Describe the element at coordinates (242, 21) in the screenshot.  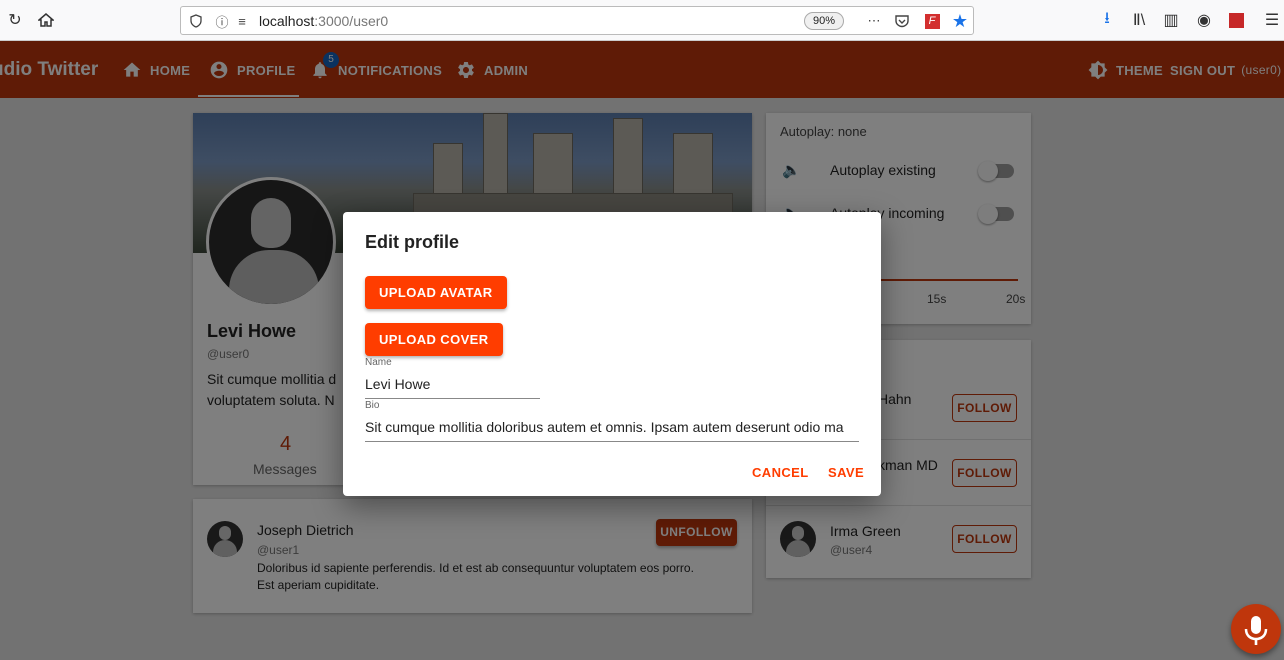
I see `permissions-icon: ≡` at that location.